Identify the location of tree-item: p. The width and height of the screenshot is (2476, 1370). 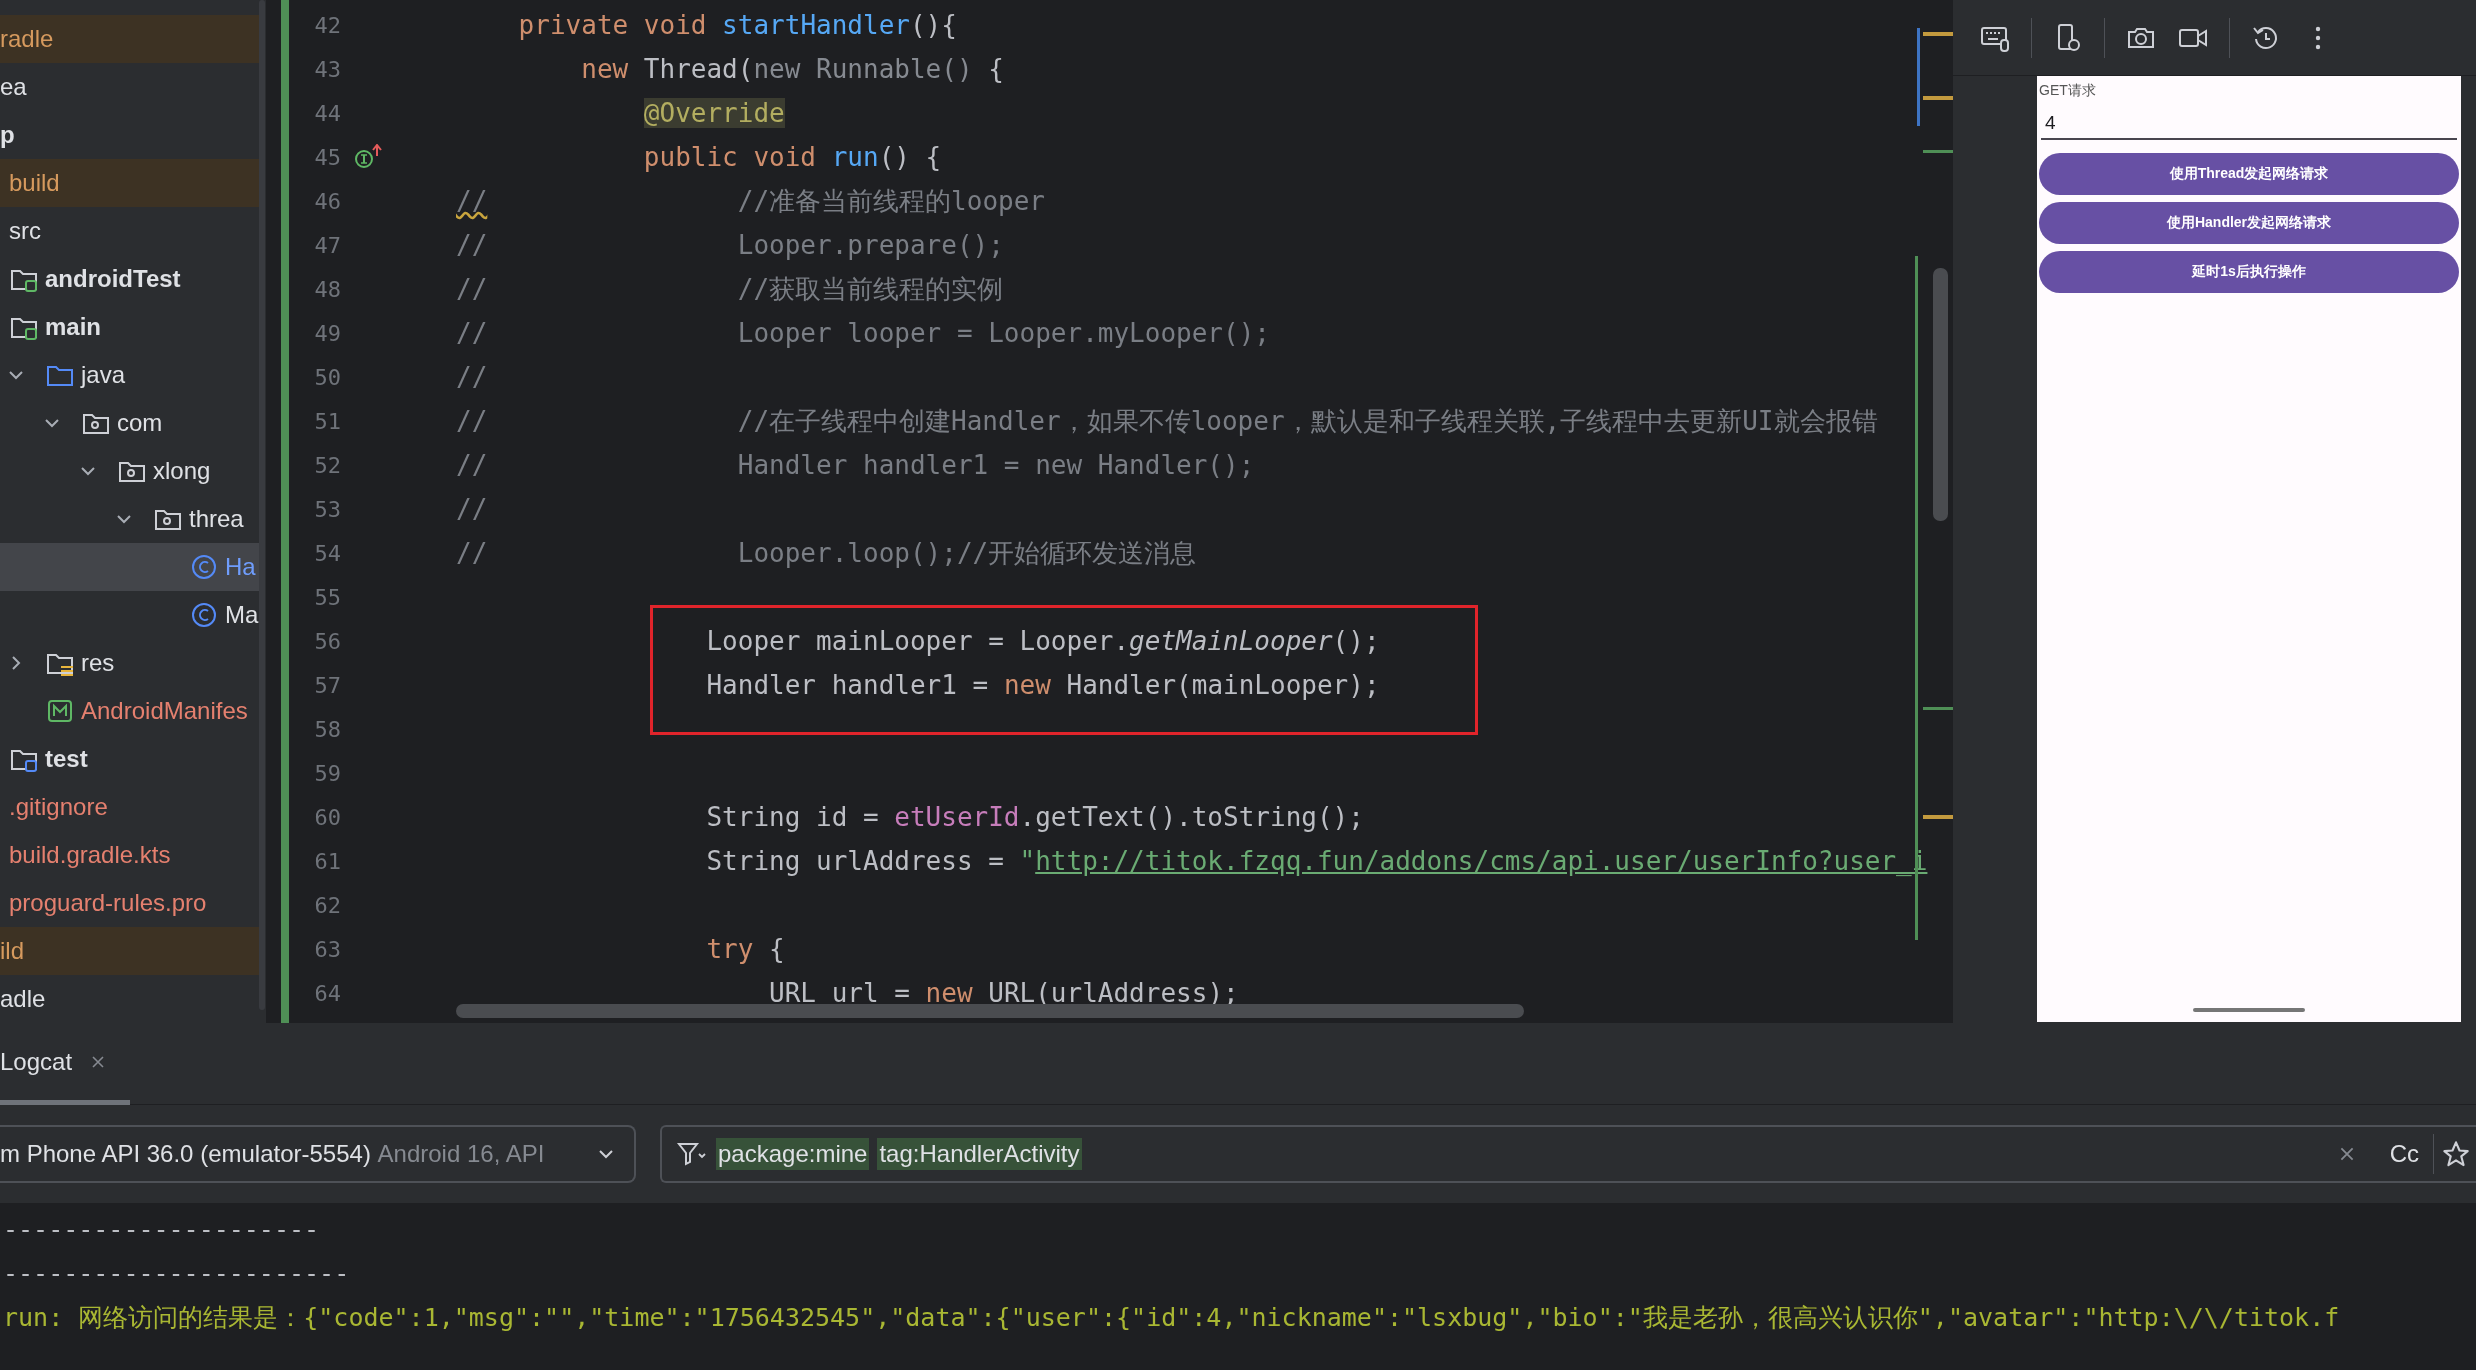
(130, 135).